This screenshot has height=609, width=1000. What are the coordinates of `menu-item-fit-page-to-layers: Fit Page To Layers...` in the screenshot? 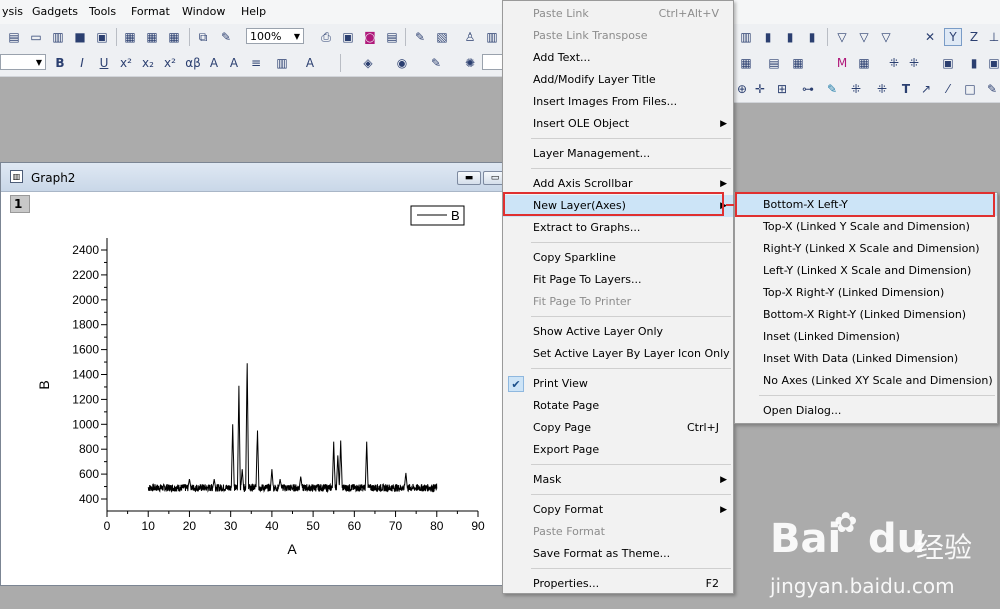 It's located at (618, 280).